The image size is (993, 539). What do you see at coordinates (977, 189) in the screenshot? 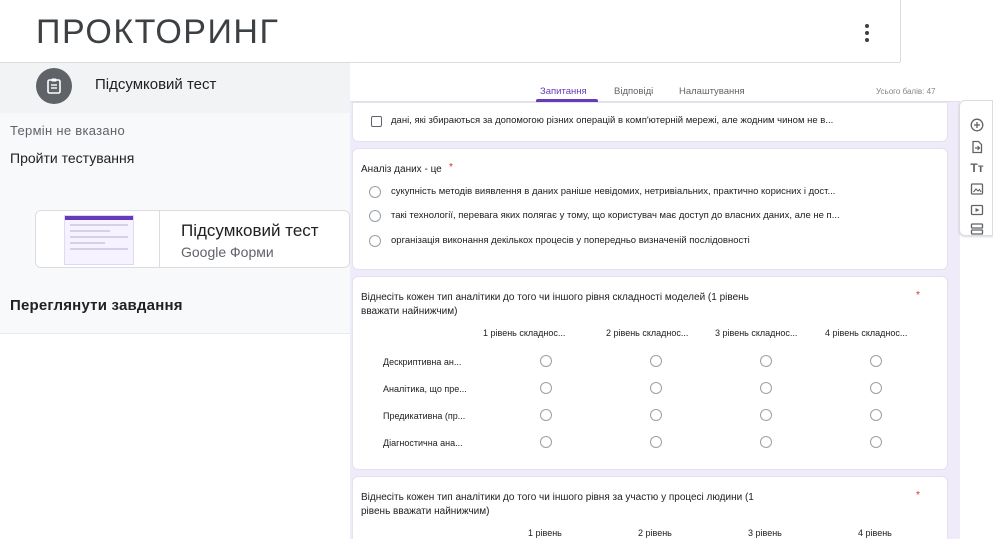
I see `add-image-icon` at bounding box center [977, 189].